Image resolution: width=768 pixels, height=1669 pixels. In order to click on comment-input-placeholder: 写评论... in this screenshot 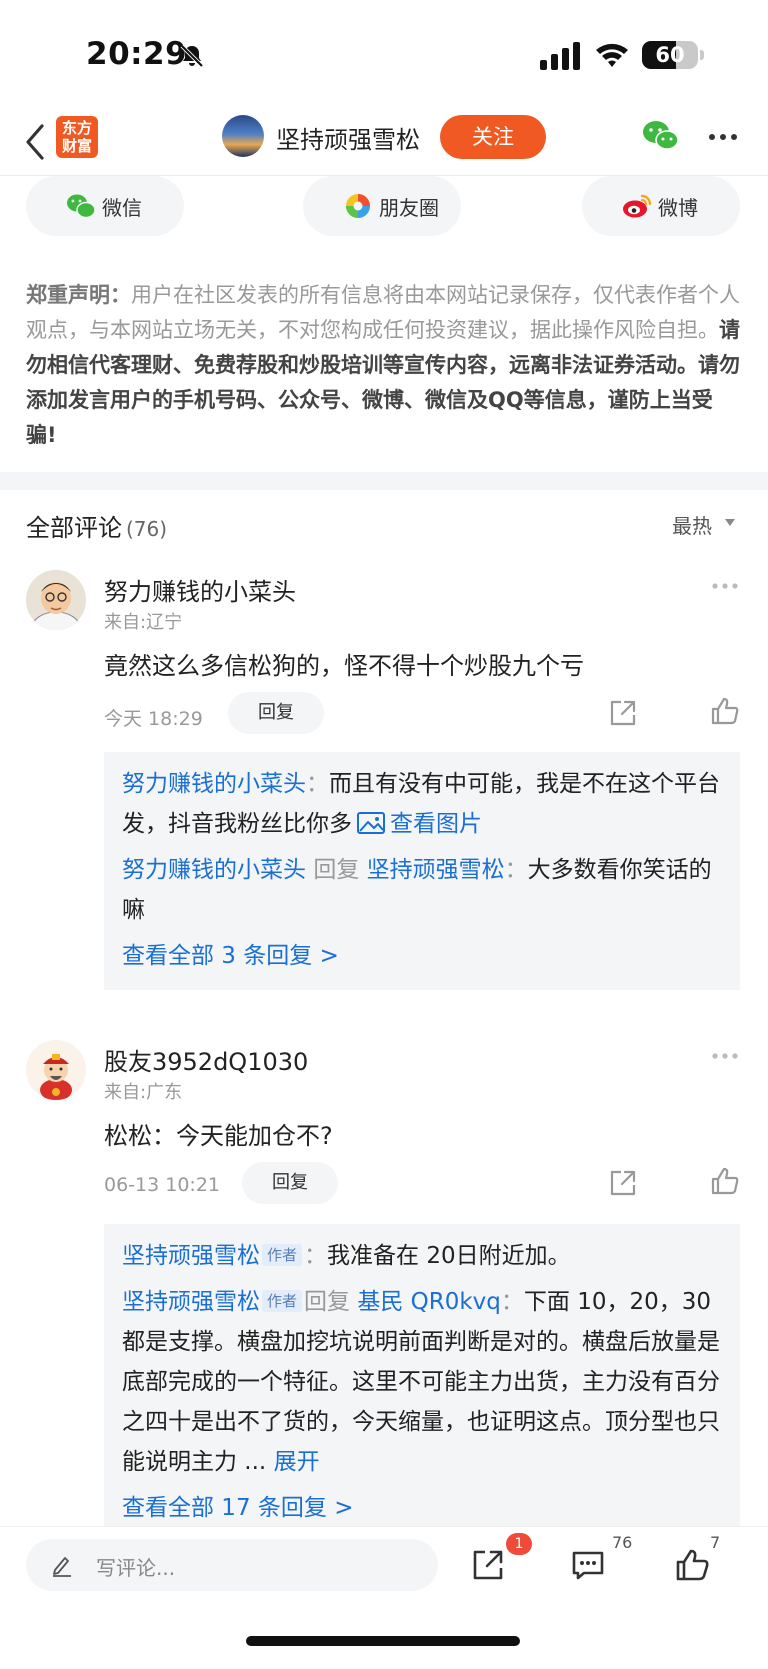, I will do `click(136, 1568)`.